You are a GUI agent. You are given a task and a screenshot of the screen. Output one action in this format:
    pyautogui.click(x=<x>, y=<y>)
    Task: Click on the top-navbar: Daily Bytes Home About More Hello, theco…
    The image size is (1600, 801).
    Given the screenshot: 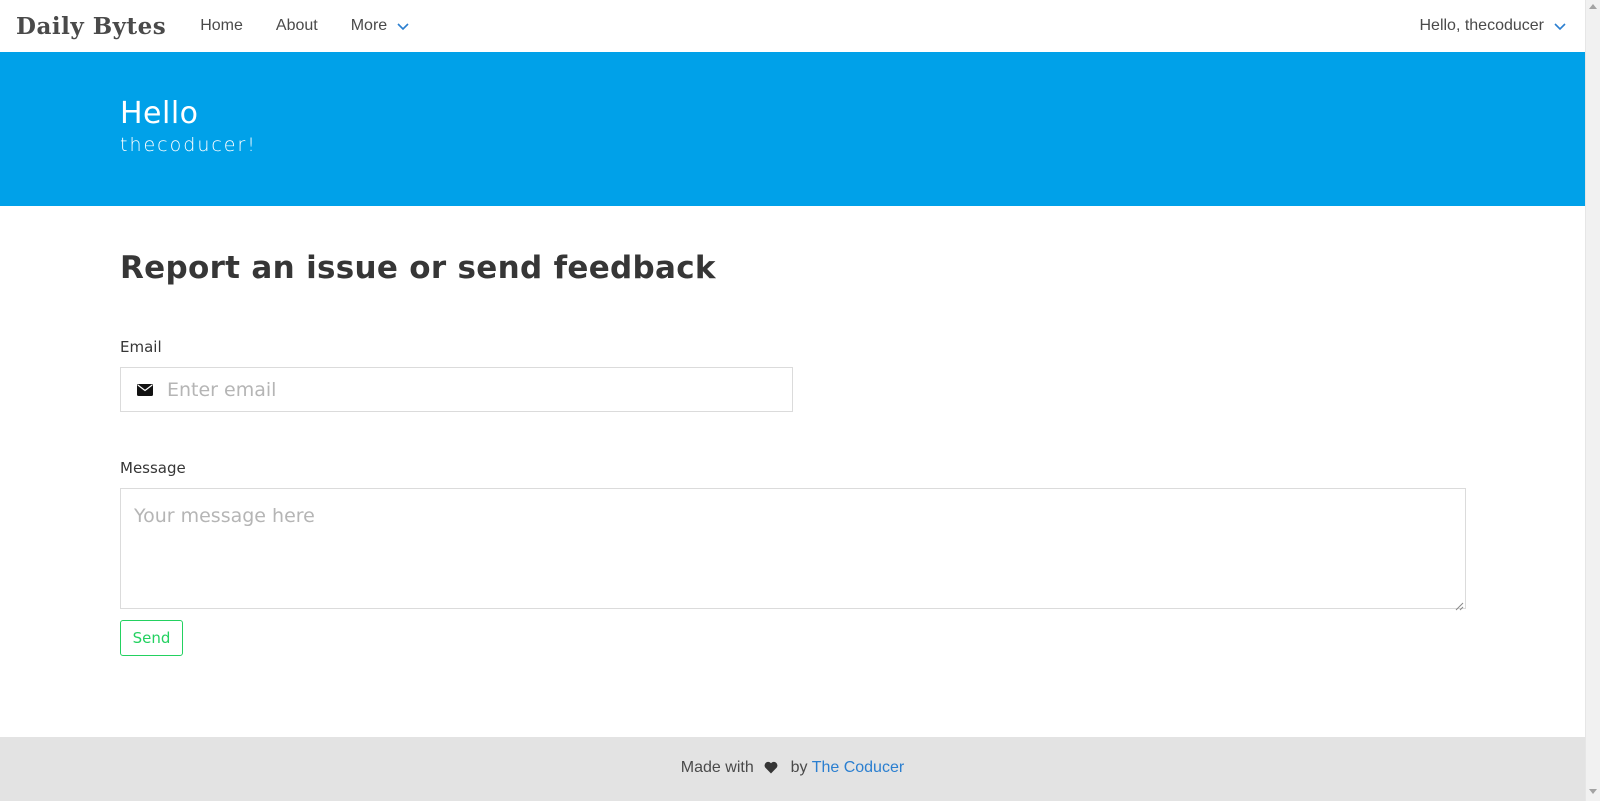 What is the action you would take?
    pyautogui.click(x=792, y=26)
    